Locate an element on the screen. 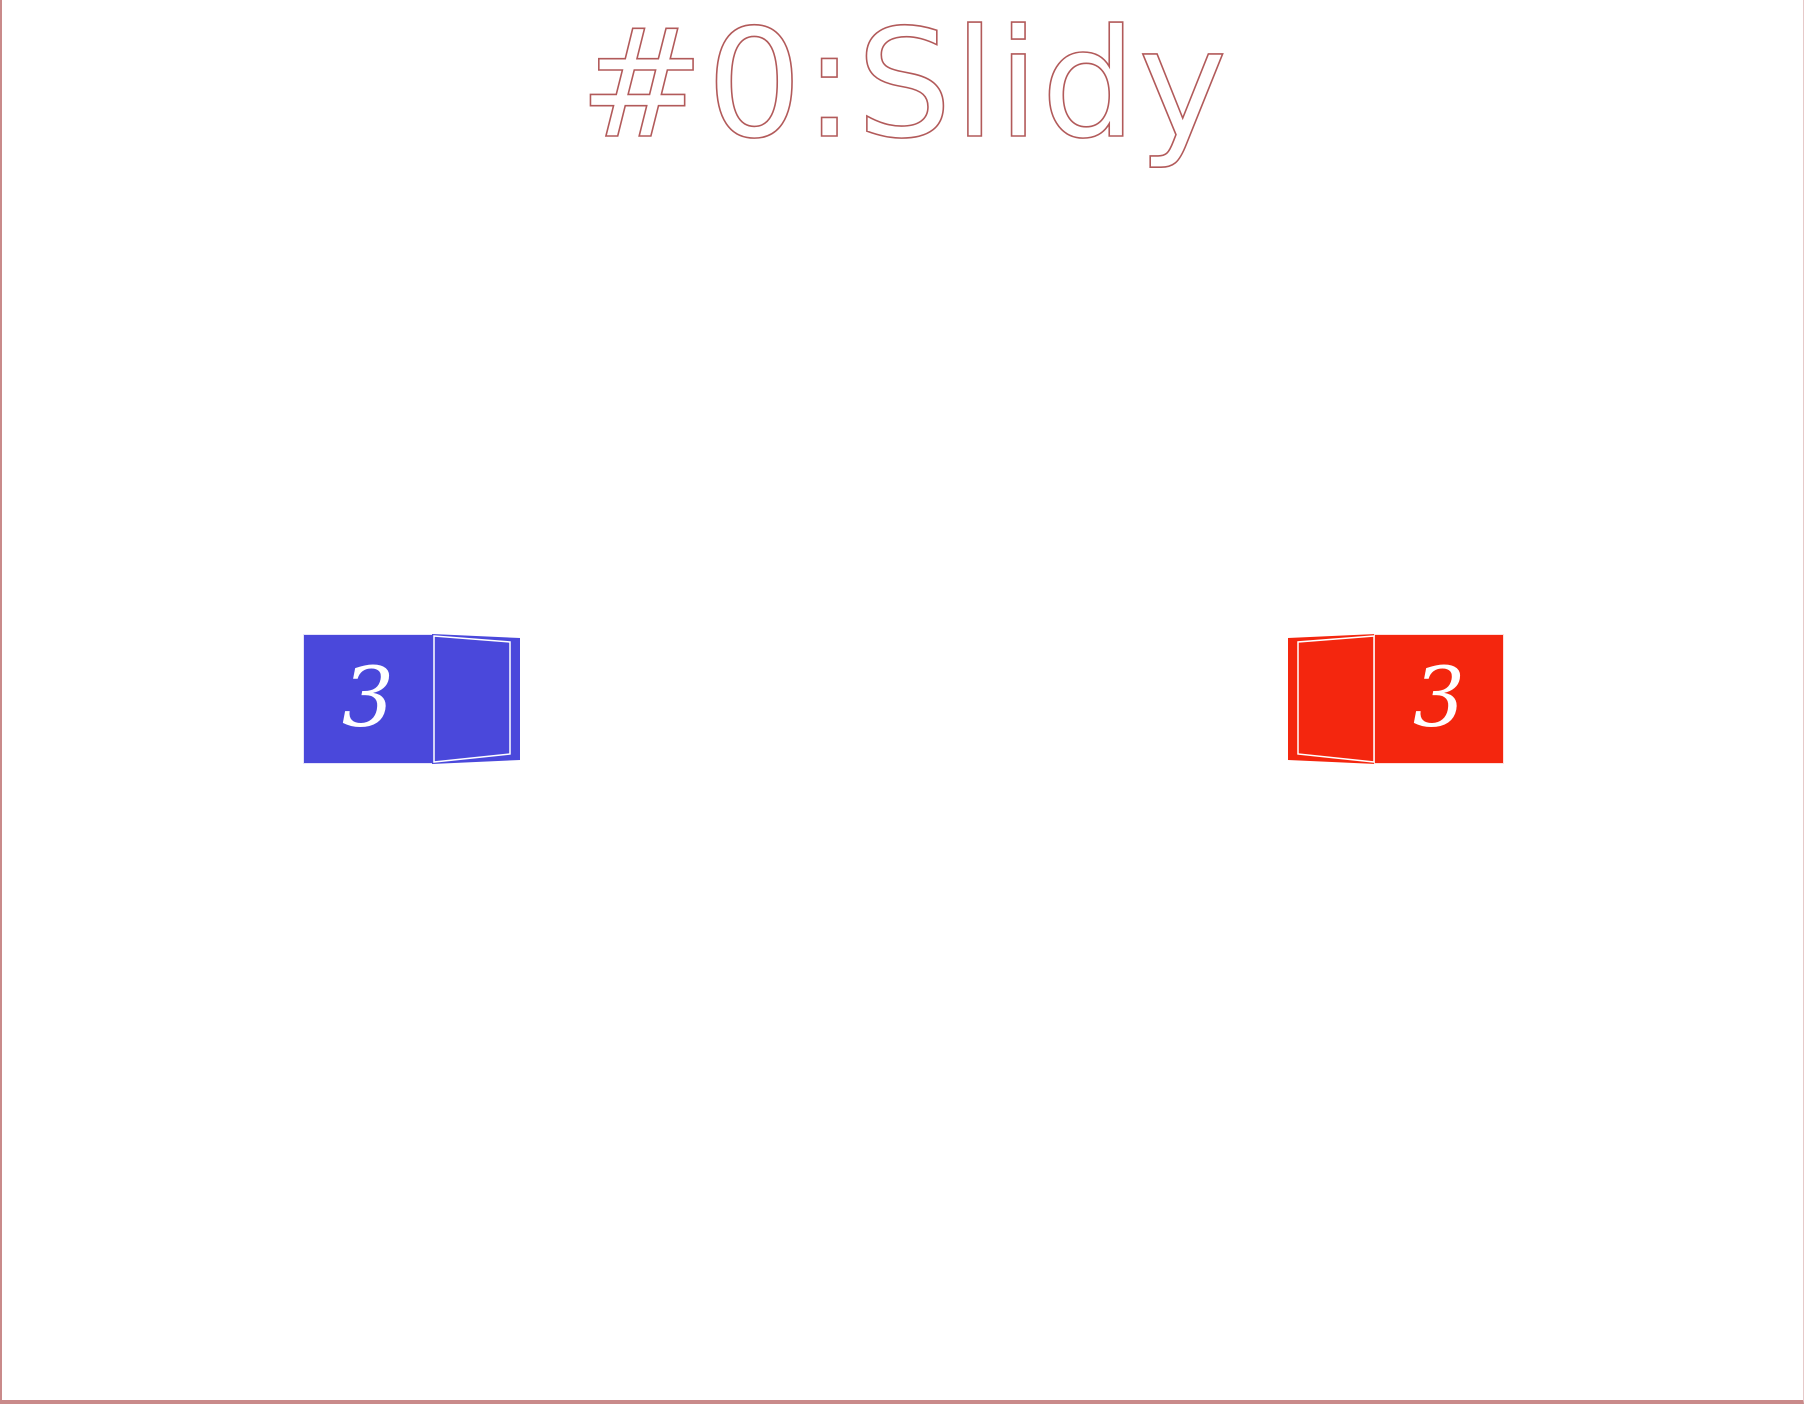  red-block-side-face is located at coordinates (1332, 699).